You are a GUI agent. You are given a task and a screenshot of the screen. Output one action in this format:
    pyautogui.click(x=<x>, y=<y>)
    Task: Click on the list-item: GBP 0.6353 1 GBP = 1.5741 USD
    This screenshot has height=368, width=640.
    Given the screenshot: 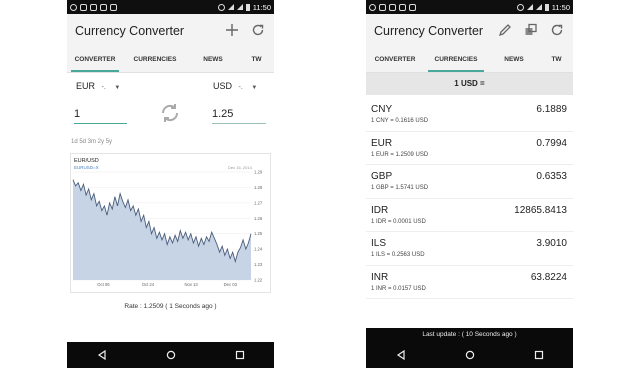 What is the action you would take?
    pyautogui.click(x=469, y=182)
    